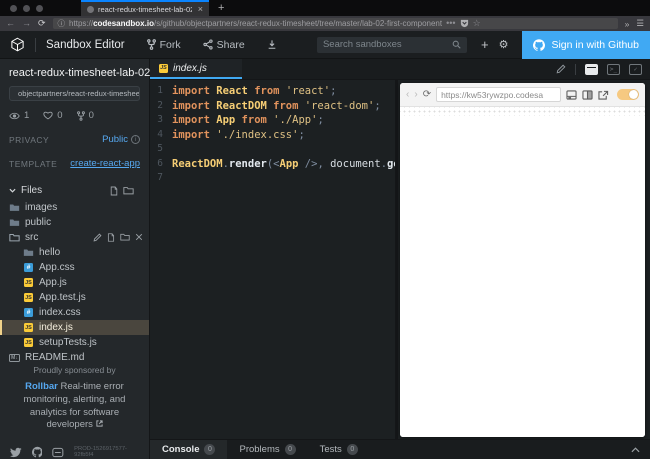 The height and width of the screenshot is (459, 650). What do you see at coordinates (74, 342) in the screenshot?
I see `file-tree-item-setuptests-js: JS setupTests.js` at bounding box center [74, 342].